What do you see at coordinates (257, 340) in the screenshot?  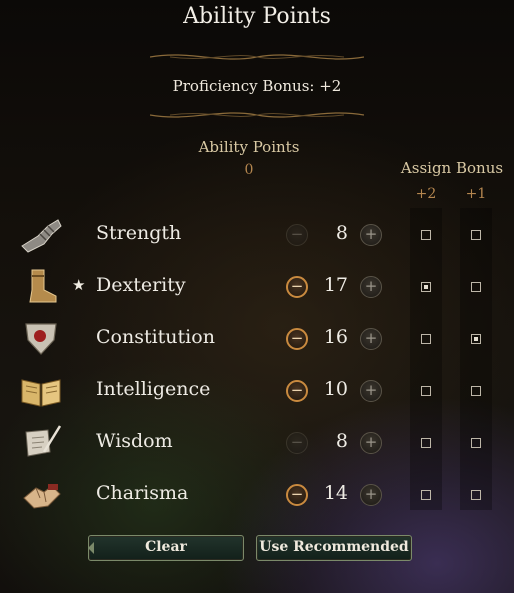 I see `ability-row-constitution: Constitution −16 +` at bounding box center [257, 340].